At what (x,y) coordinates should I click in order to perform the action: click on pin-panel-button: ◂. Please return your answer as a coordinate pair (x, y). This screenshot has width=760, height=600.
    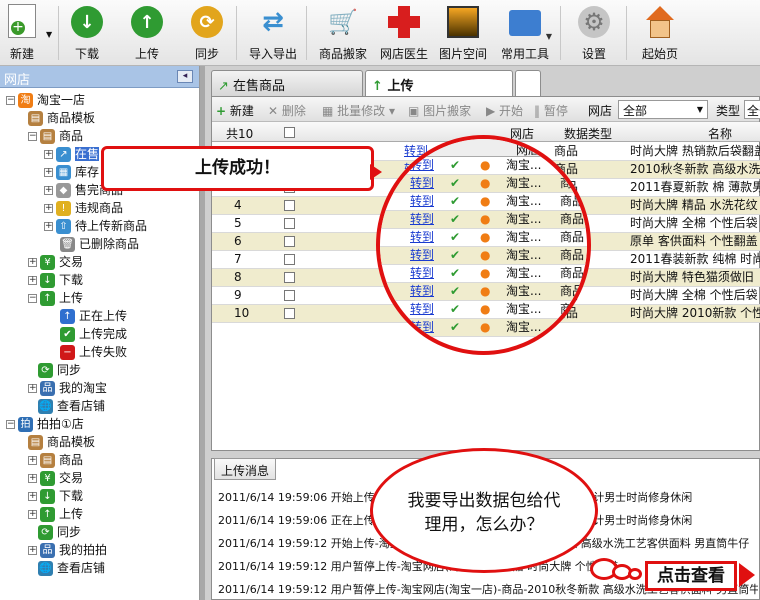
    Looking at the image, I should click on (185, 76).